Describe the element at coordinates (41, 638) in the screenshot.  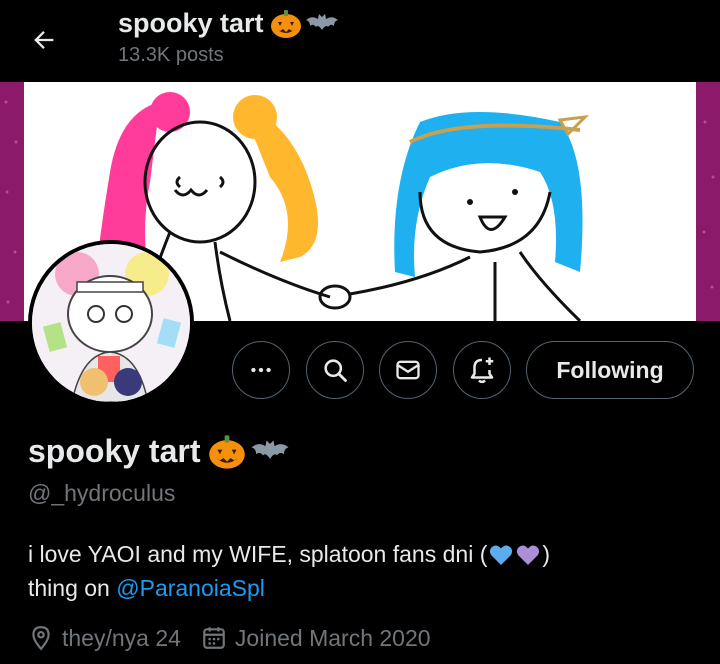
I see `location-pin-icon` at that location.